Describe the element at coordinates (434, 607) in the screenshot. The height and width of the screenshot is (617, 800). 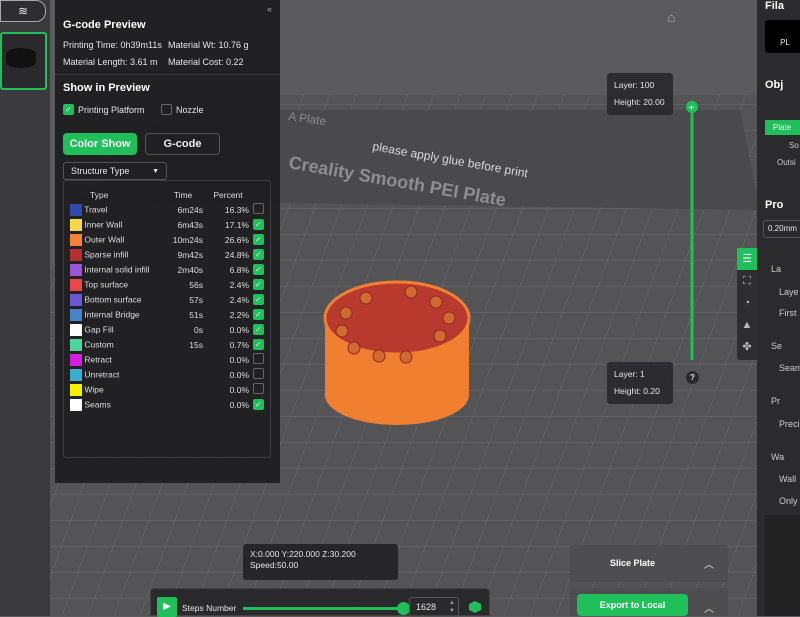
I see `steps-input: 1628 ▲ ▼` at that location.